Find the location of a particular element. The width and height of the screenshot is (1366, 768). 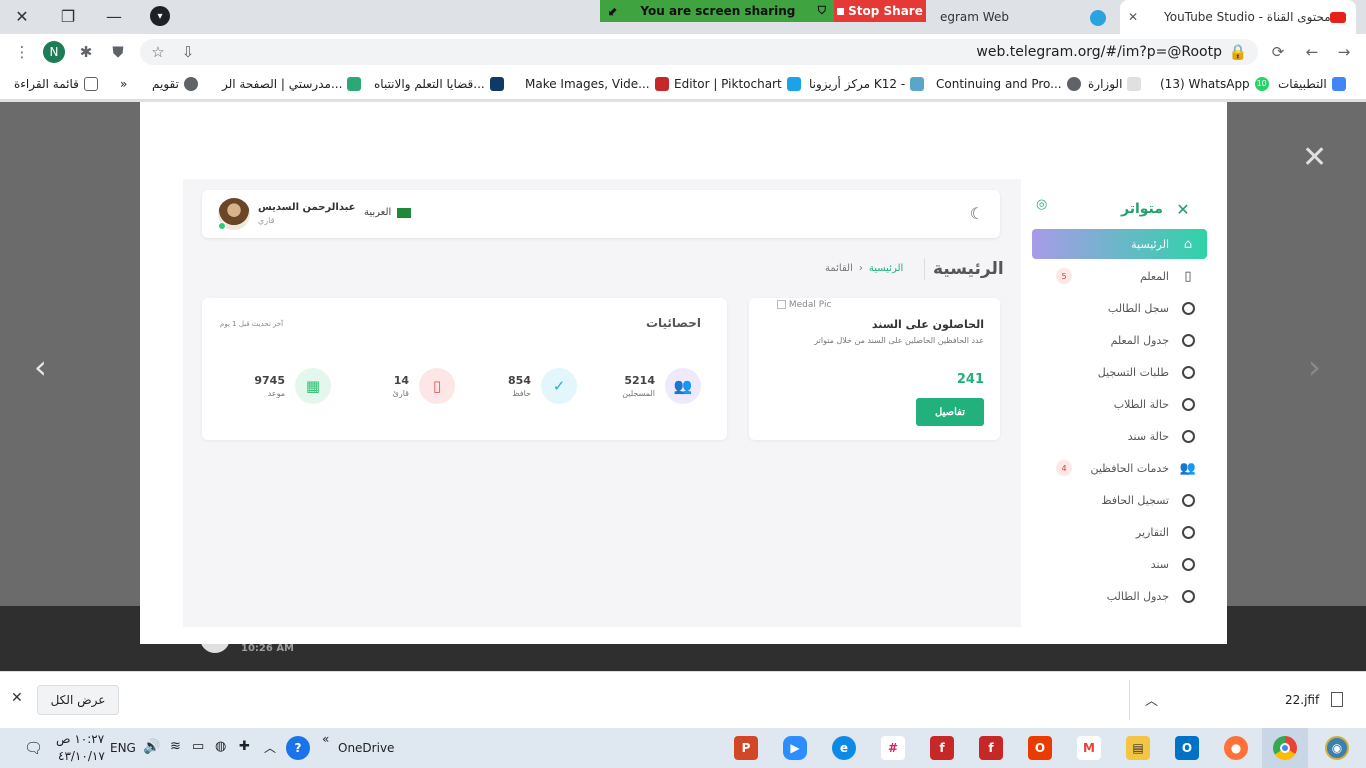

dark-mode-moon-icon: ☾ is located at coordinates (977, 213).